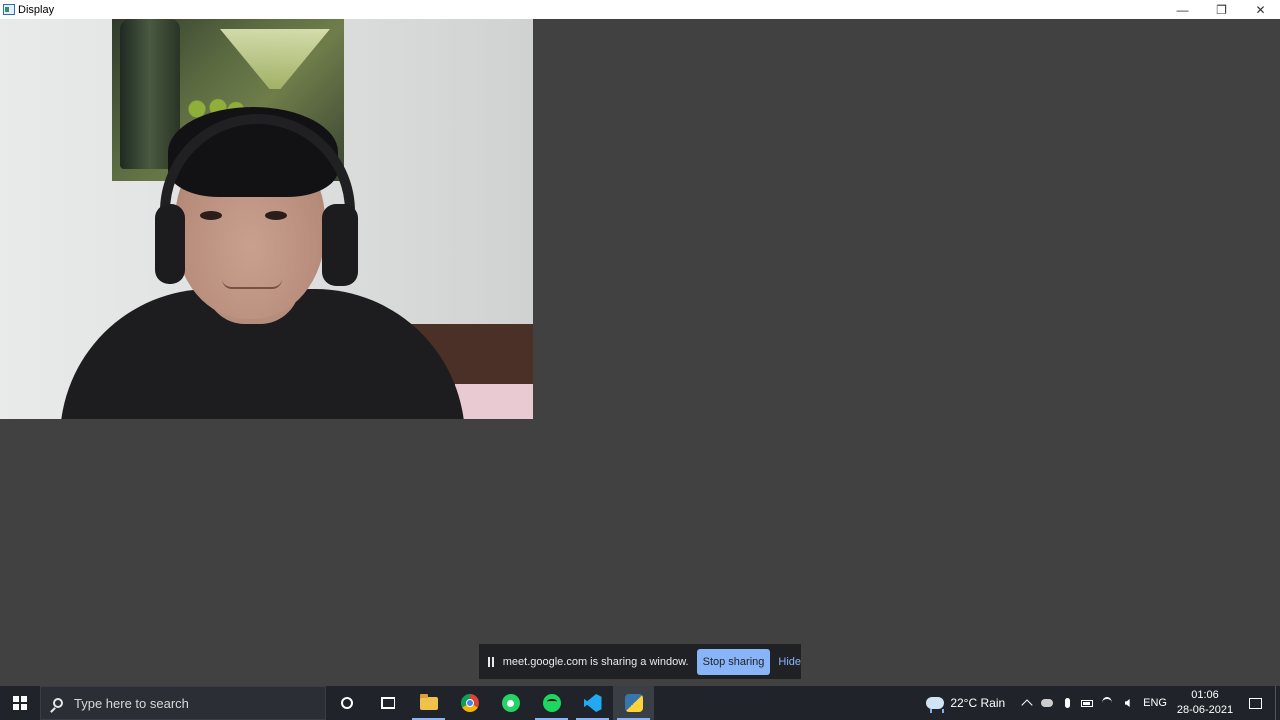 The image size is (1280, 720). I want to click on cortana-button, so click(346, 703).